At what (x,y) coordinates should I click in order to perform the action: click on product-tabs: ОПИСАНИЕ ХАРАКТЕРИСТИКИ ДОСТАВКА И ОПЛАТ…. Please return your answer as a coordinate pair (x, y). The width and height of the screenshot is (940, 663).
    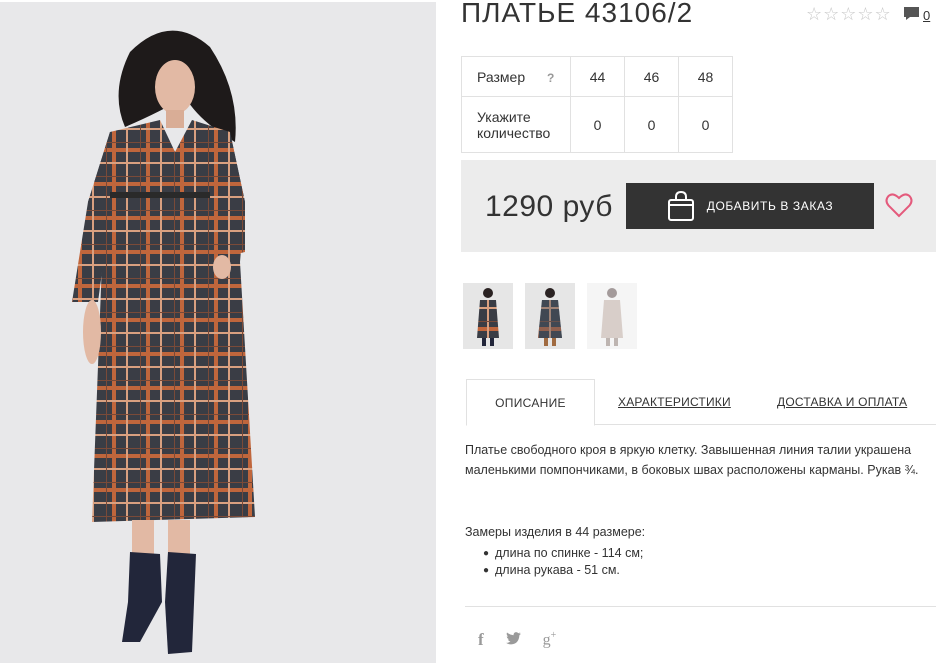
    Looking at the image, I should click on (701, 402).